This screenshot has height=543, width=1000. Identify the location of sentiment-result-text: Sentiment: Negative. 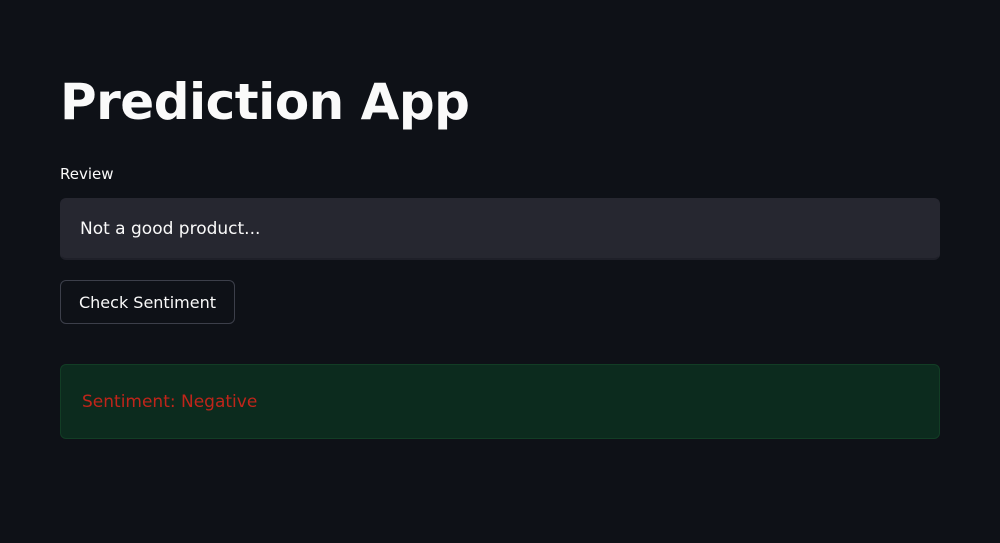
(170, 401).